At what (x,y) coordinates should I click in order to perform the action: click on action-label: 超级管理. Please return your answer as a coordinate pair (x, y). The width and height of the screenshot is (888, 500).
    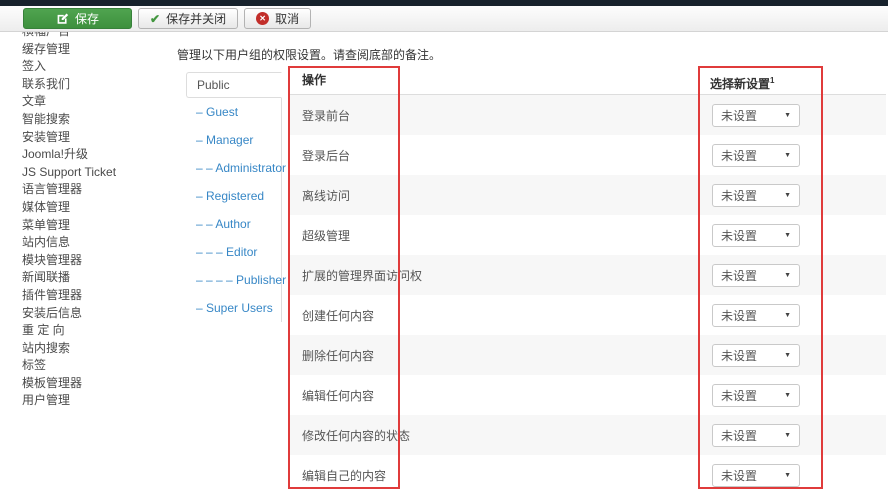
    Looking at the image, I should click on (326, 235).